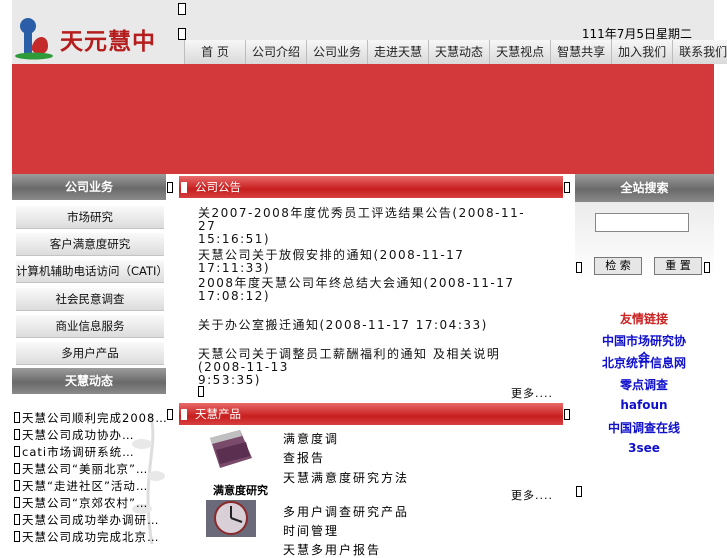 The image size is (727, 558). What do you see at coordinates (90, 217) in the screenshot?
I see `business-item-market-research: 市场研究` at bounding box center [90, 217].